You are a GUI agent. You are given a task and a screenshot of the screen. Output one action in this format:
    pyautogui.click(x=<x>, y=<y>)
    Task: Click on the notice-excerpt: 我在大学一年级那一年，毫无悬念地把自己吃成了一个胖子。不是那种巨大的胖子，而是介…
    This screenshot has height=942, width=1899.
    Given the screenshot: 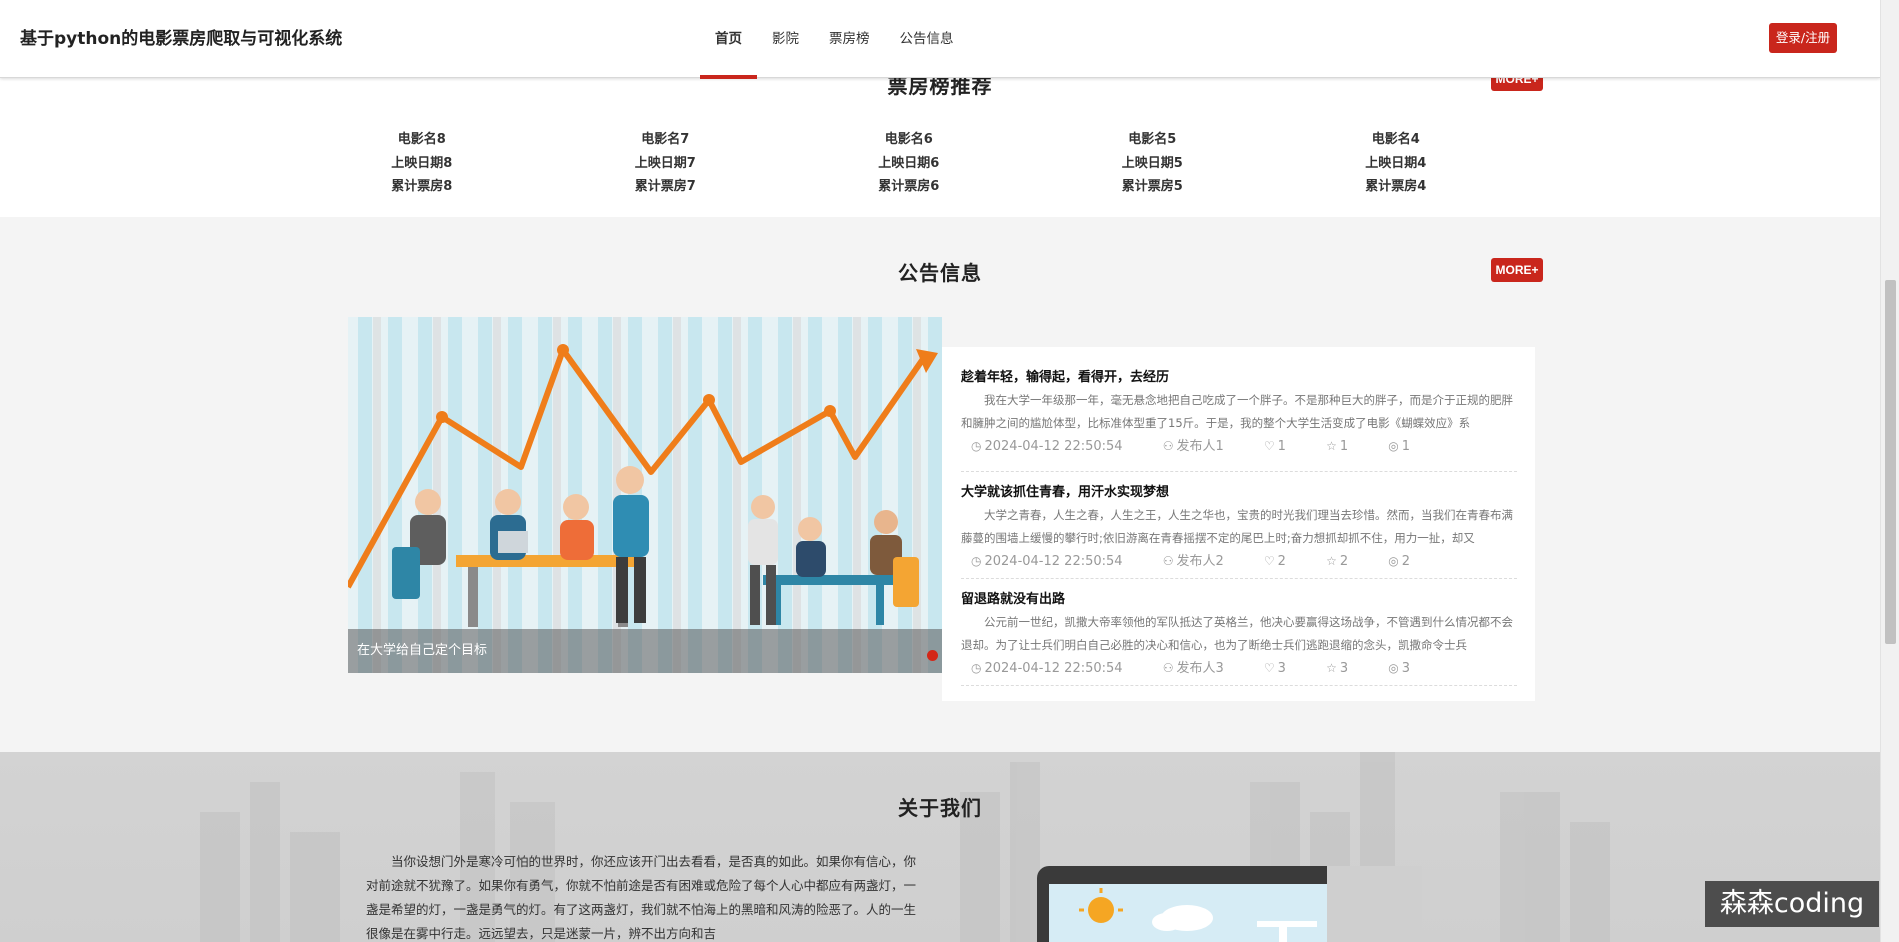 What is the action you would take?
    pyautogui.click(x=1237, y=411)
    